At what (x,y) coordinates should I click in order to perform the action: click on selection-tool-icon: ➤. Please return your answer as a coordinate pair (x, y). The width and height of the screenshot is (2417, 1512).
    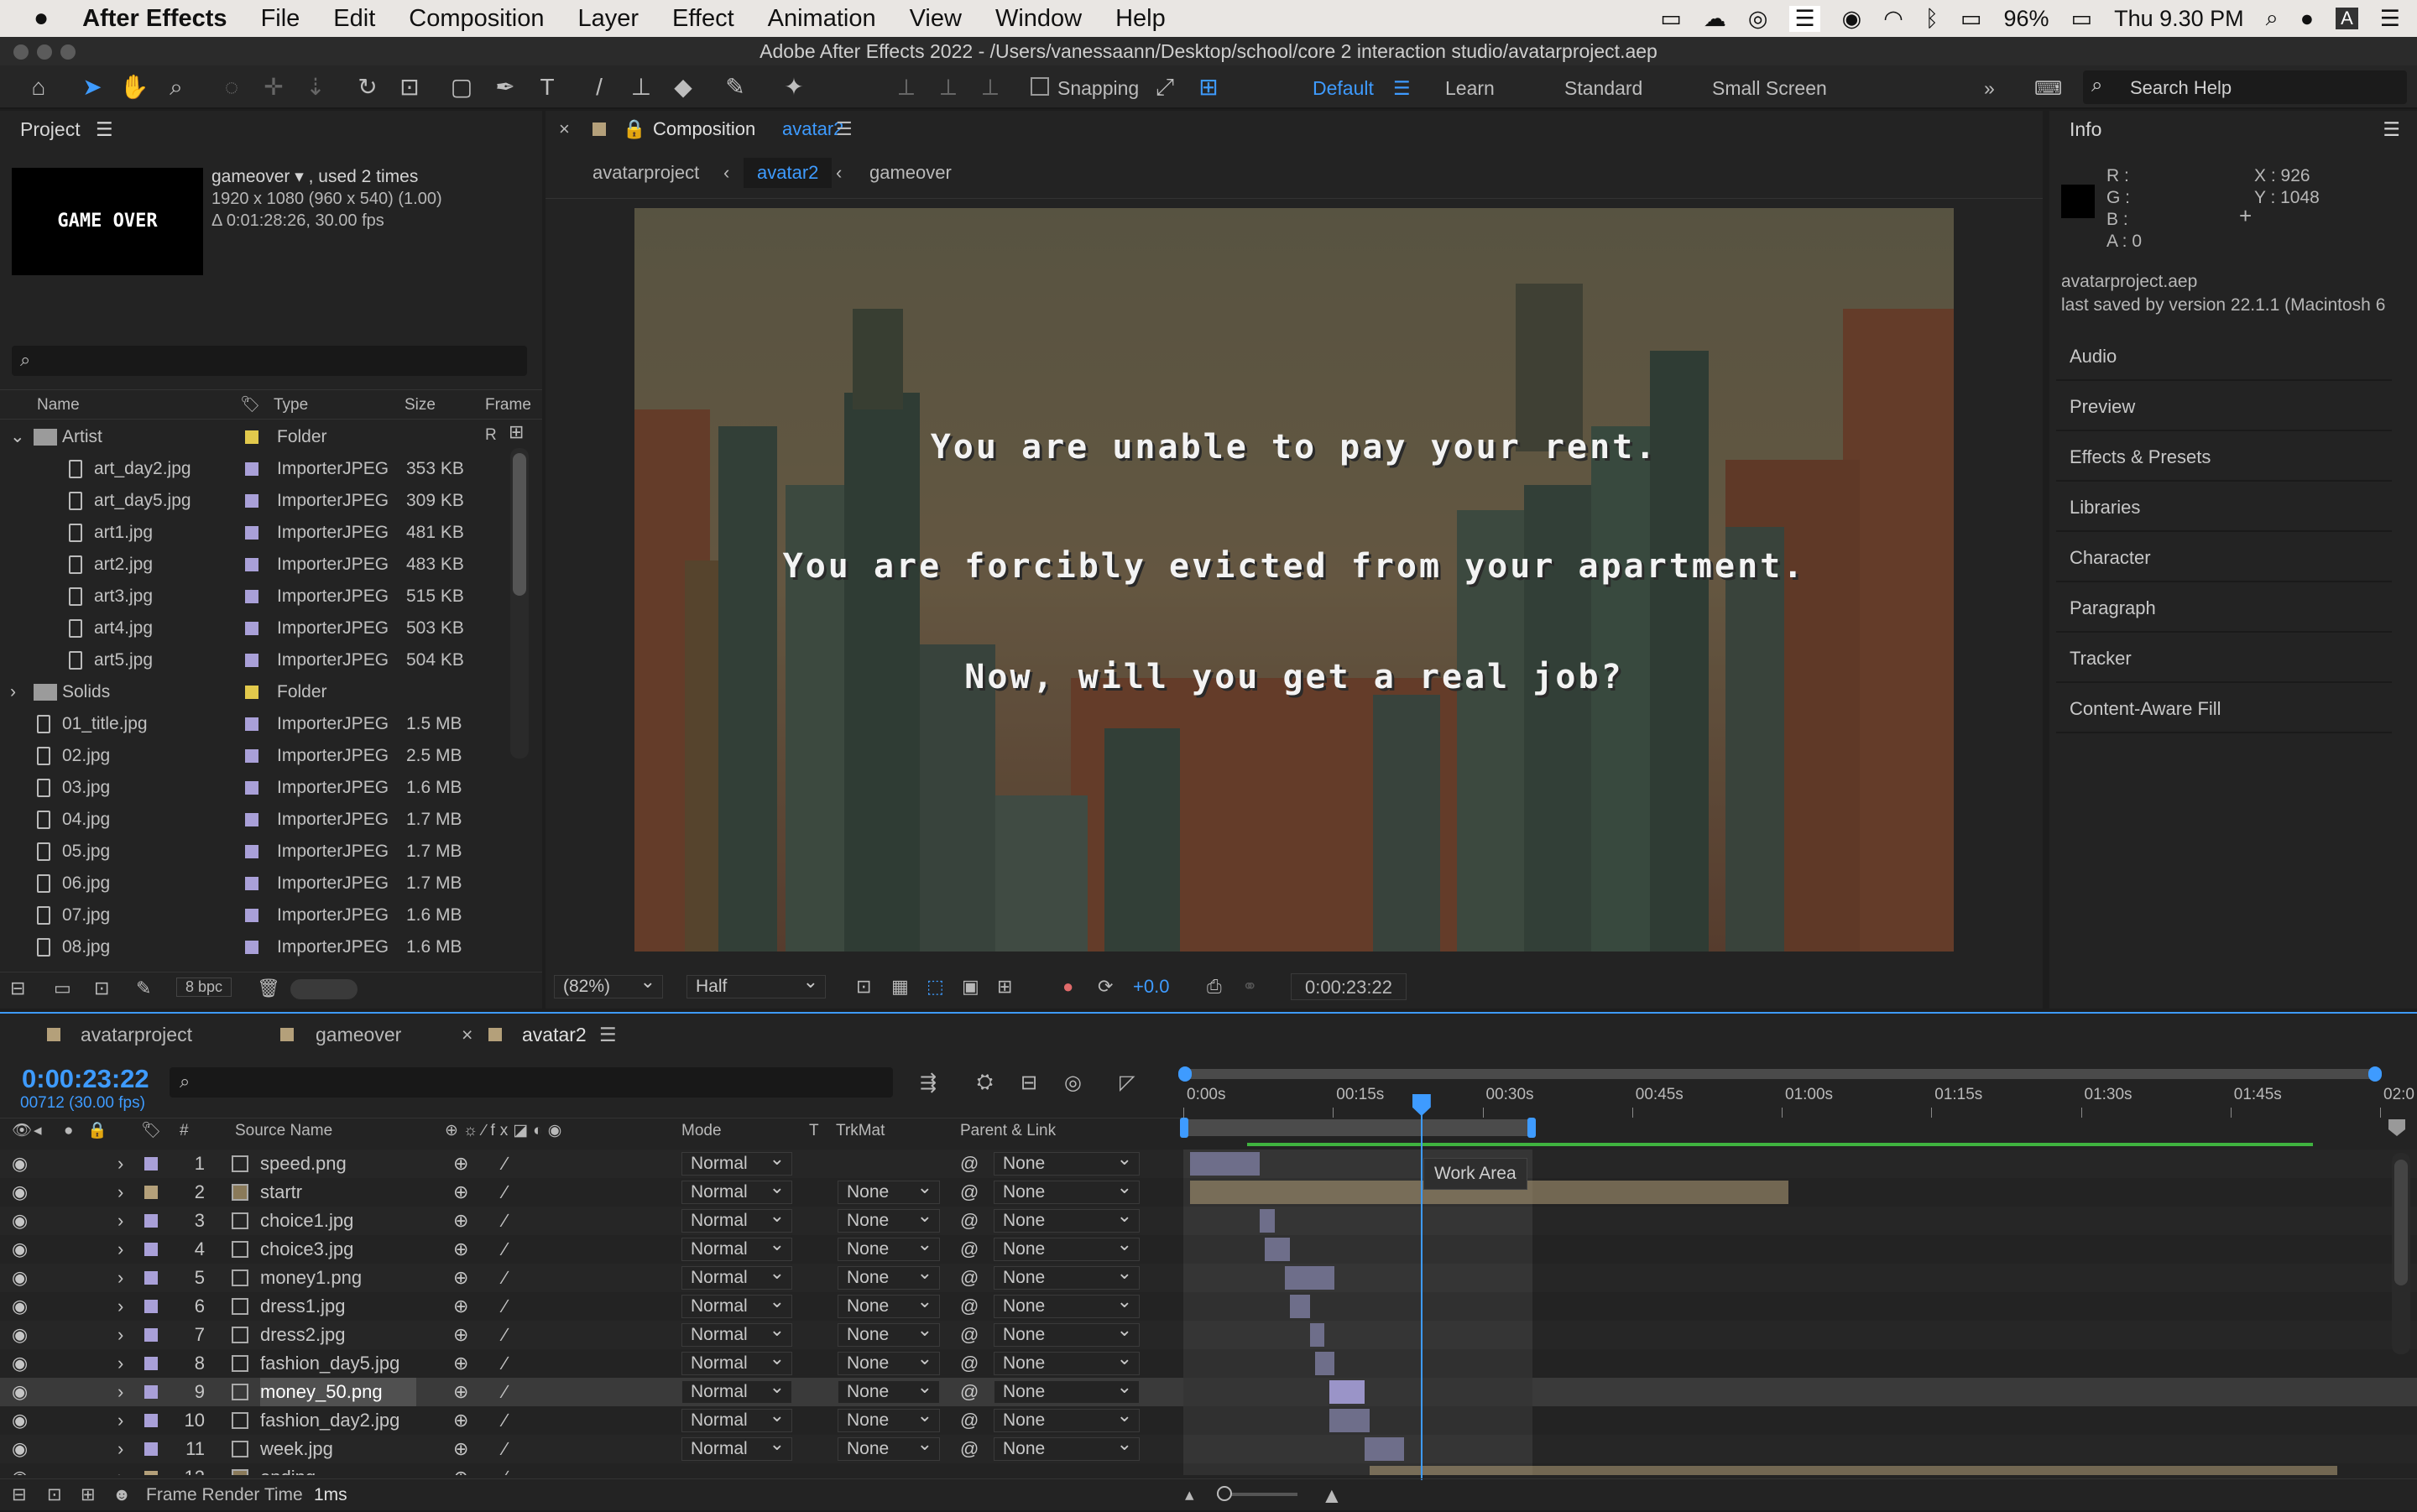
    Looking at the image, I should click on (92, 87).